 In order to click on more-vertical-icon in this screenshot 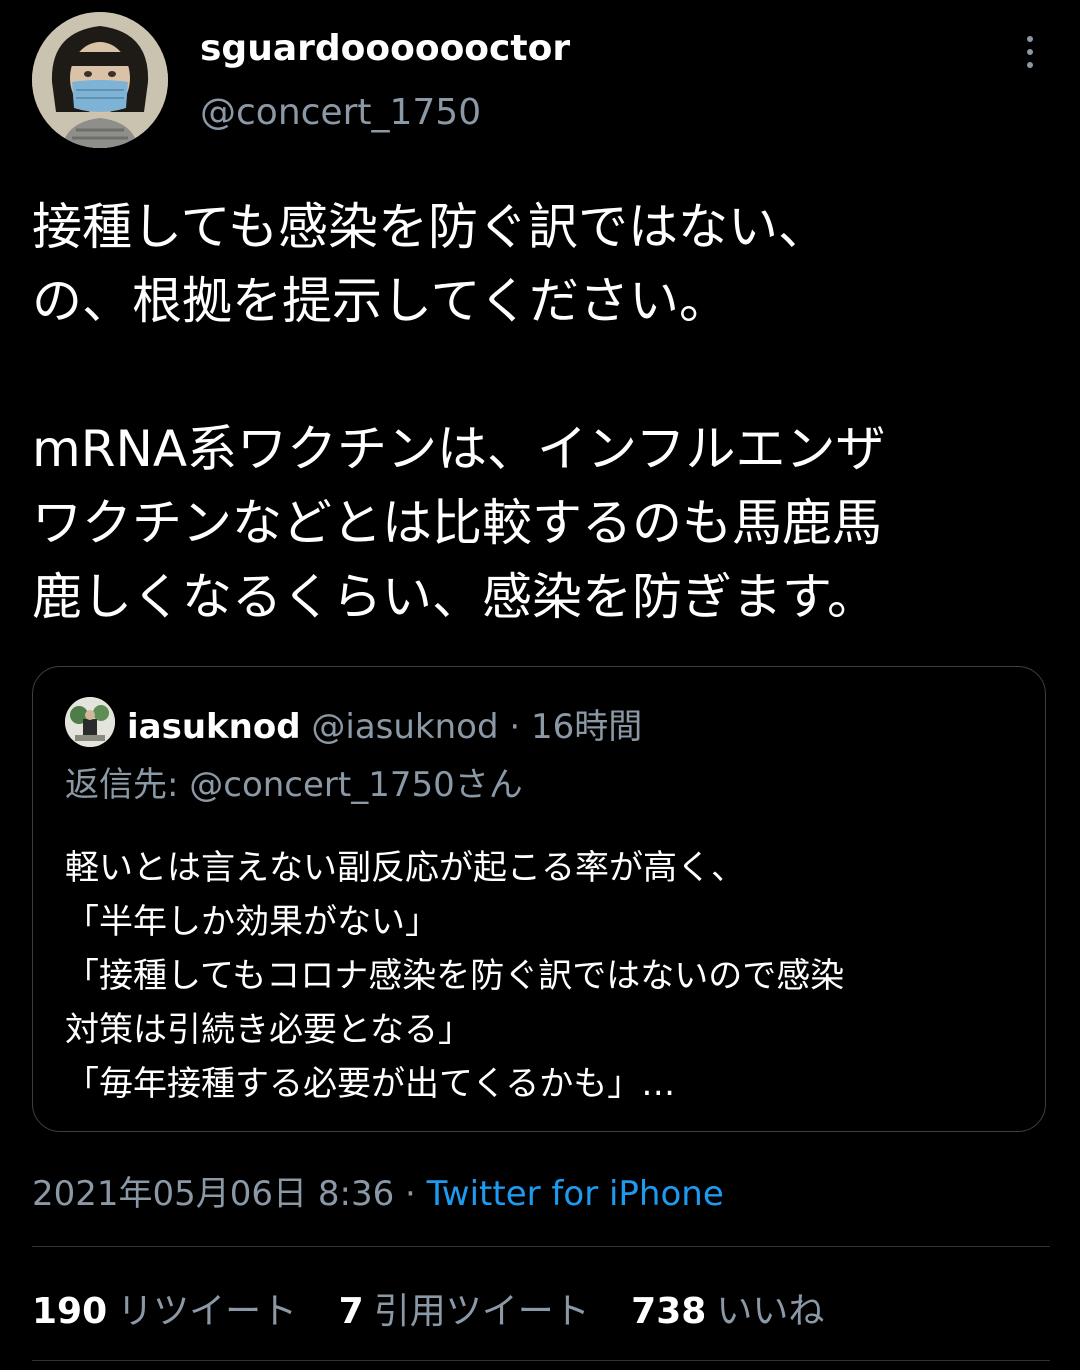, I will do `click(1030, 56)`.